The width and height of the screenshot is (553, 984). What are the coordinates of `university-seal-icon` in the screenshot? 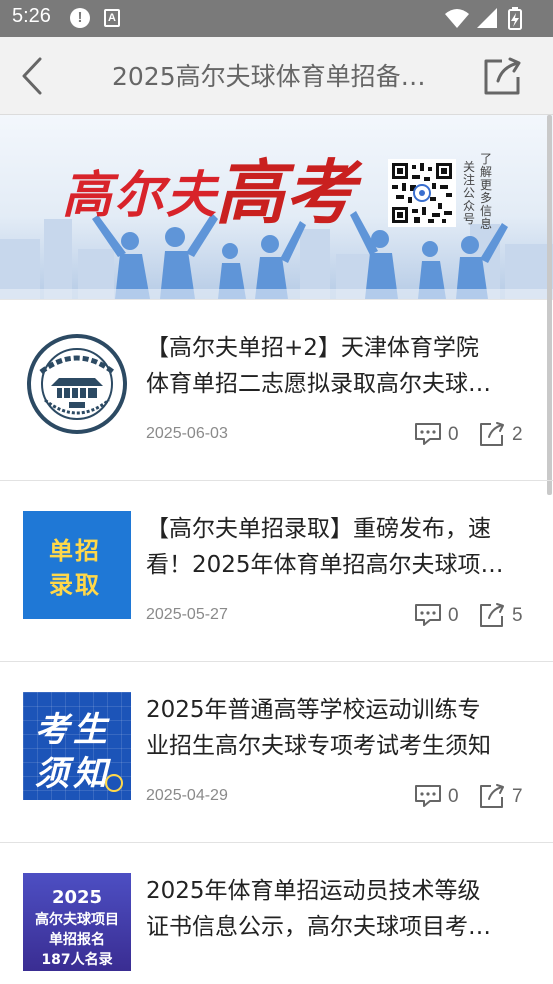 It's located at (77, 384).